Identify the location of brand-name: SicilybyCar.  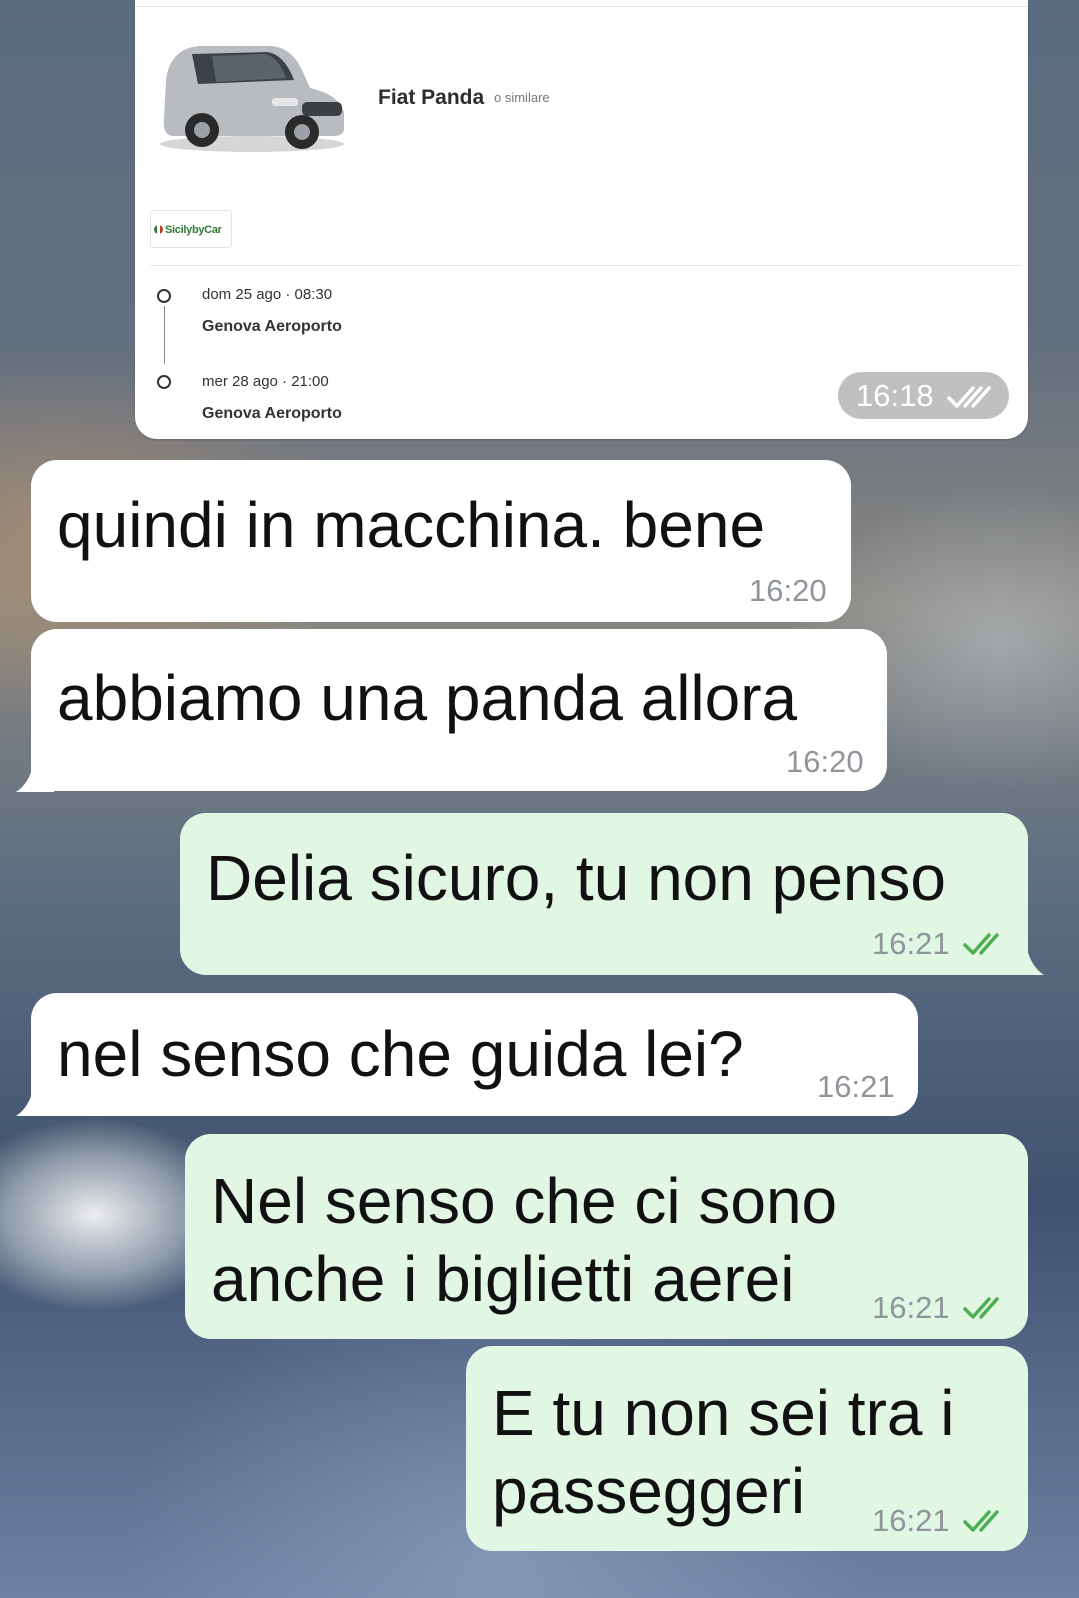
(193, 230).